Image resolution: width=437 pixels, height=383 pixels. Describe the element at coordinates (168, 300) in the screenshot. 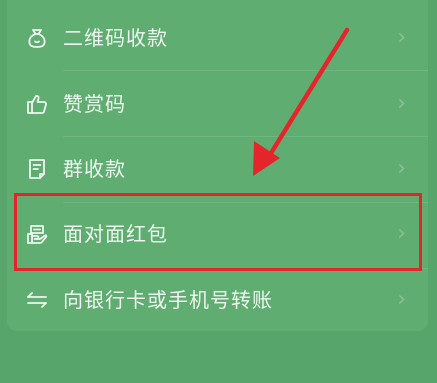

I see `menu-item-label: 向银行卡或手机号转账` at that location.